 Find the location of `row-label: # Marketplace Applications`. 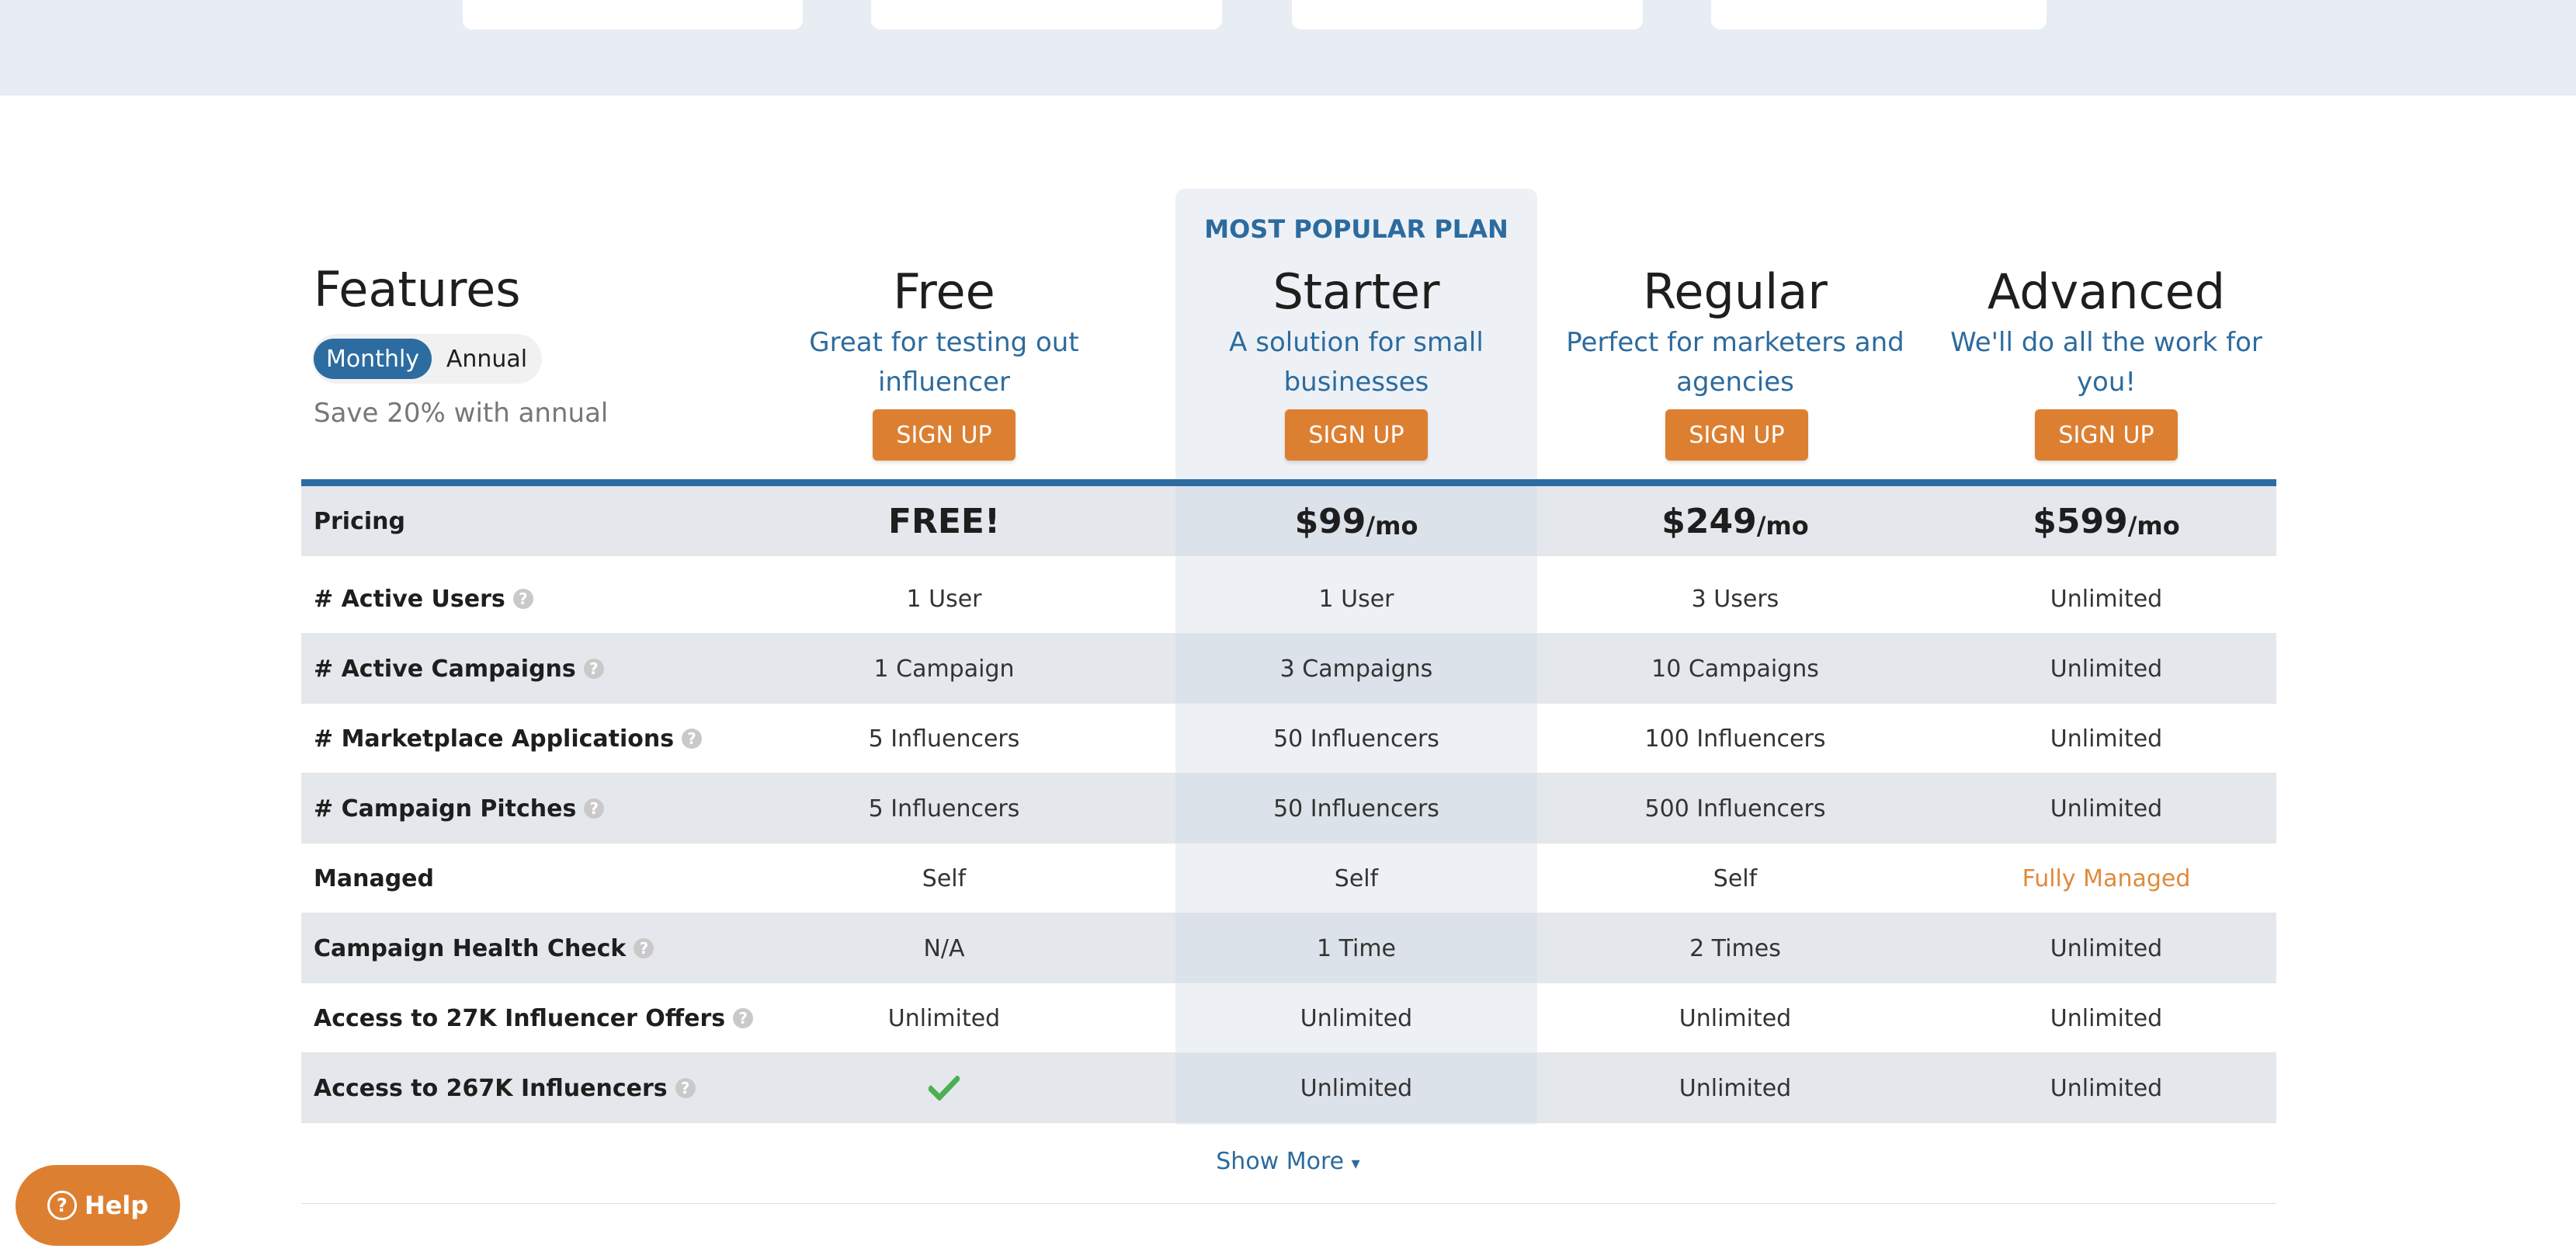

row-label: # Marketplace Applications is located at coordinates (494, 739).